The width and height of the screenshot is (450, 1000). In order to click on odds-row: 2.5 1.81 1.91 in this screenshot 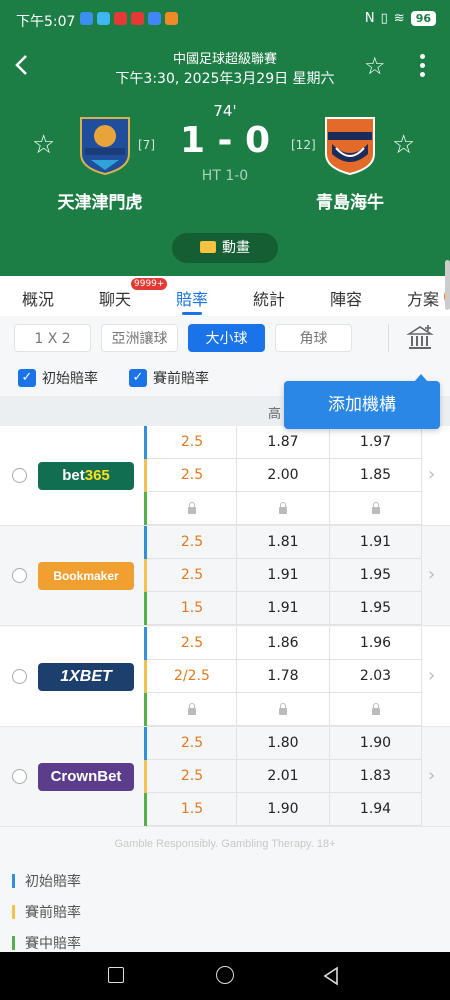, I will do `click(283, 542)`.